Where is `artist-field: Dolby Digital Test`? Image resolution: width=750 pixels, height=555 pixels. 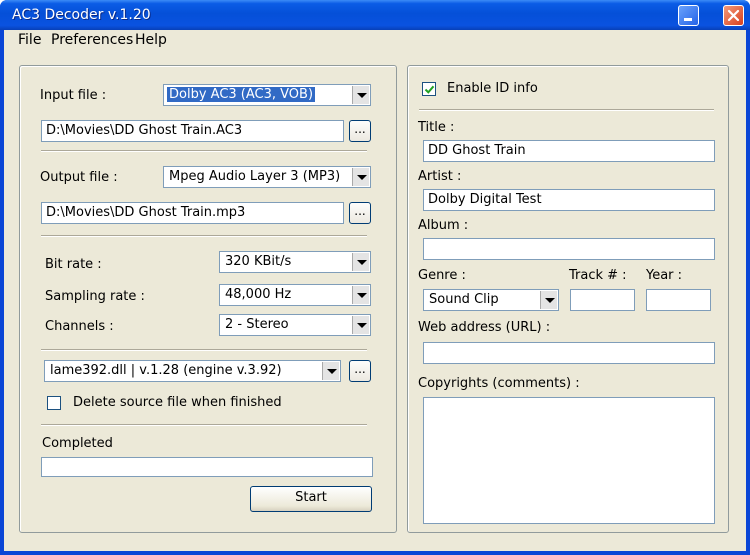
artist-field: Dolby Digital Test is located at coordinates (569, 200).